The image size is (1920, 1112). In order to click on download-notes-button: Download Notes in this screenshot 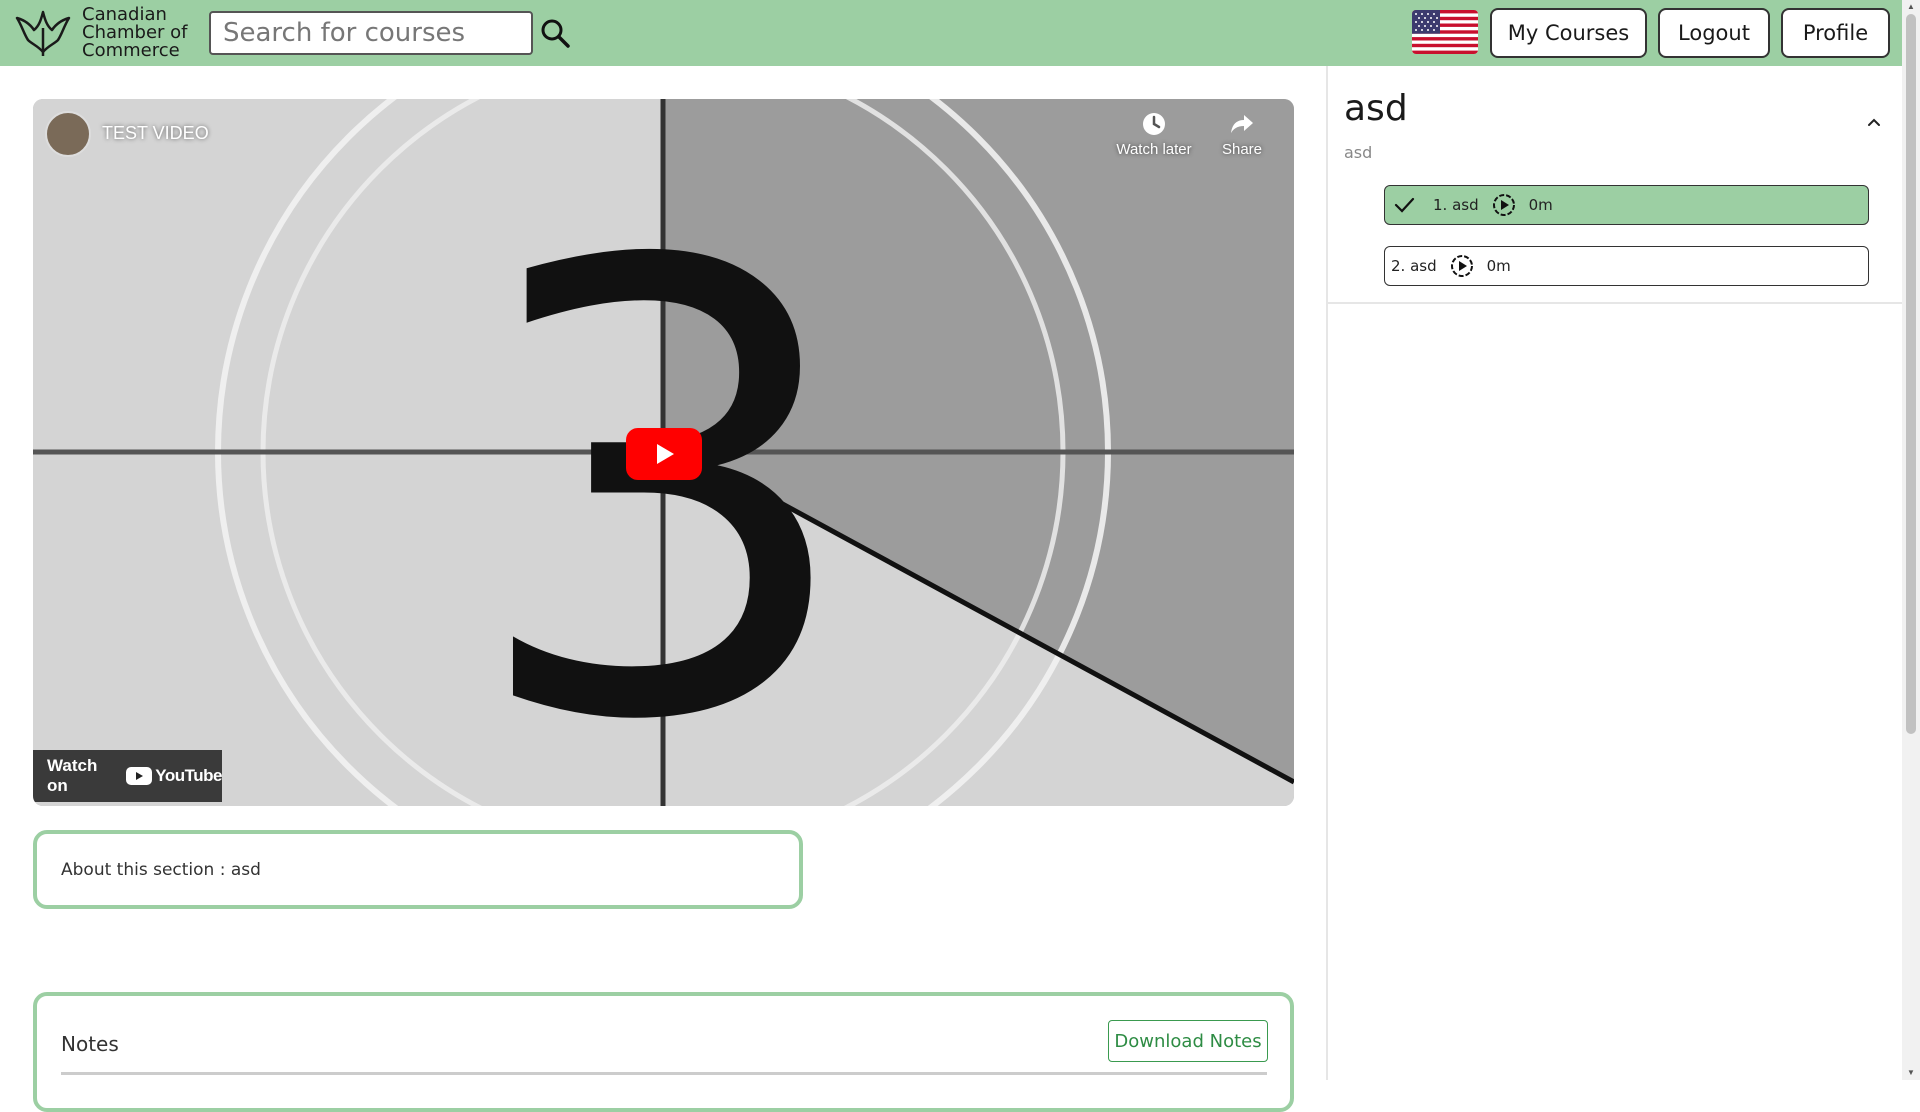, I will do `click(1188, 1041)`.